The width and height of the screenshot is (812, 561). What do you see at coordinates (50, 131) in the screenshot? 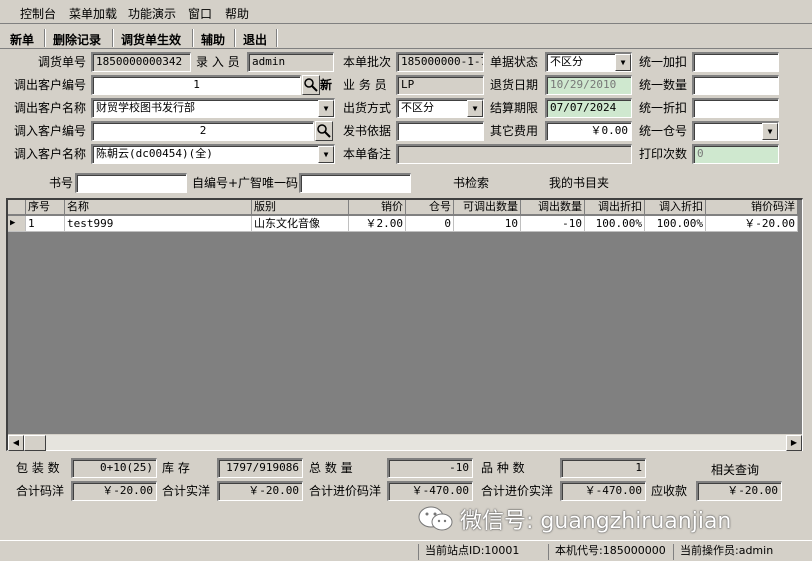
I see `in-code-label: 调入客户编号` at bounding box center [50, 131].